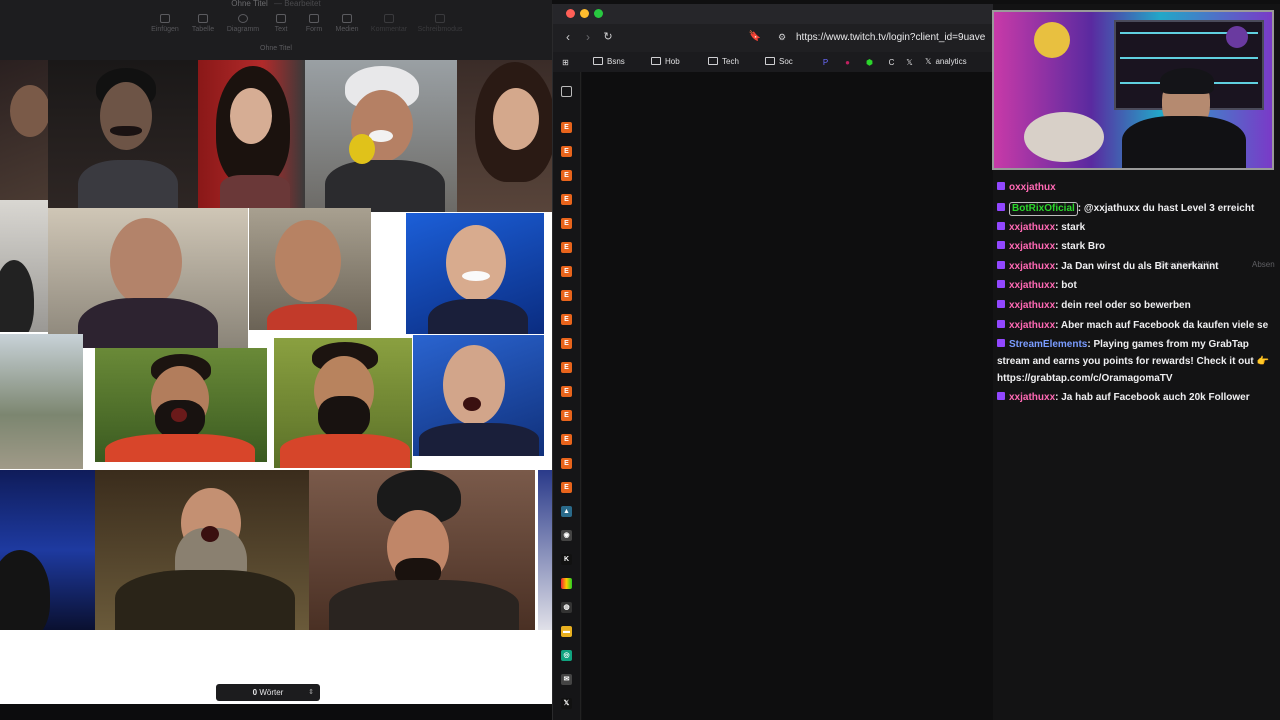  What do you see at coordinates (566, 559) in the screenshot?
I see `app-icon-k: K` at bounding box center [566, 559].